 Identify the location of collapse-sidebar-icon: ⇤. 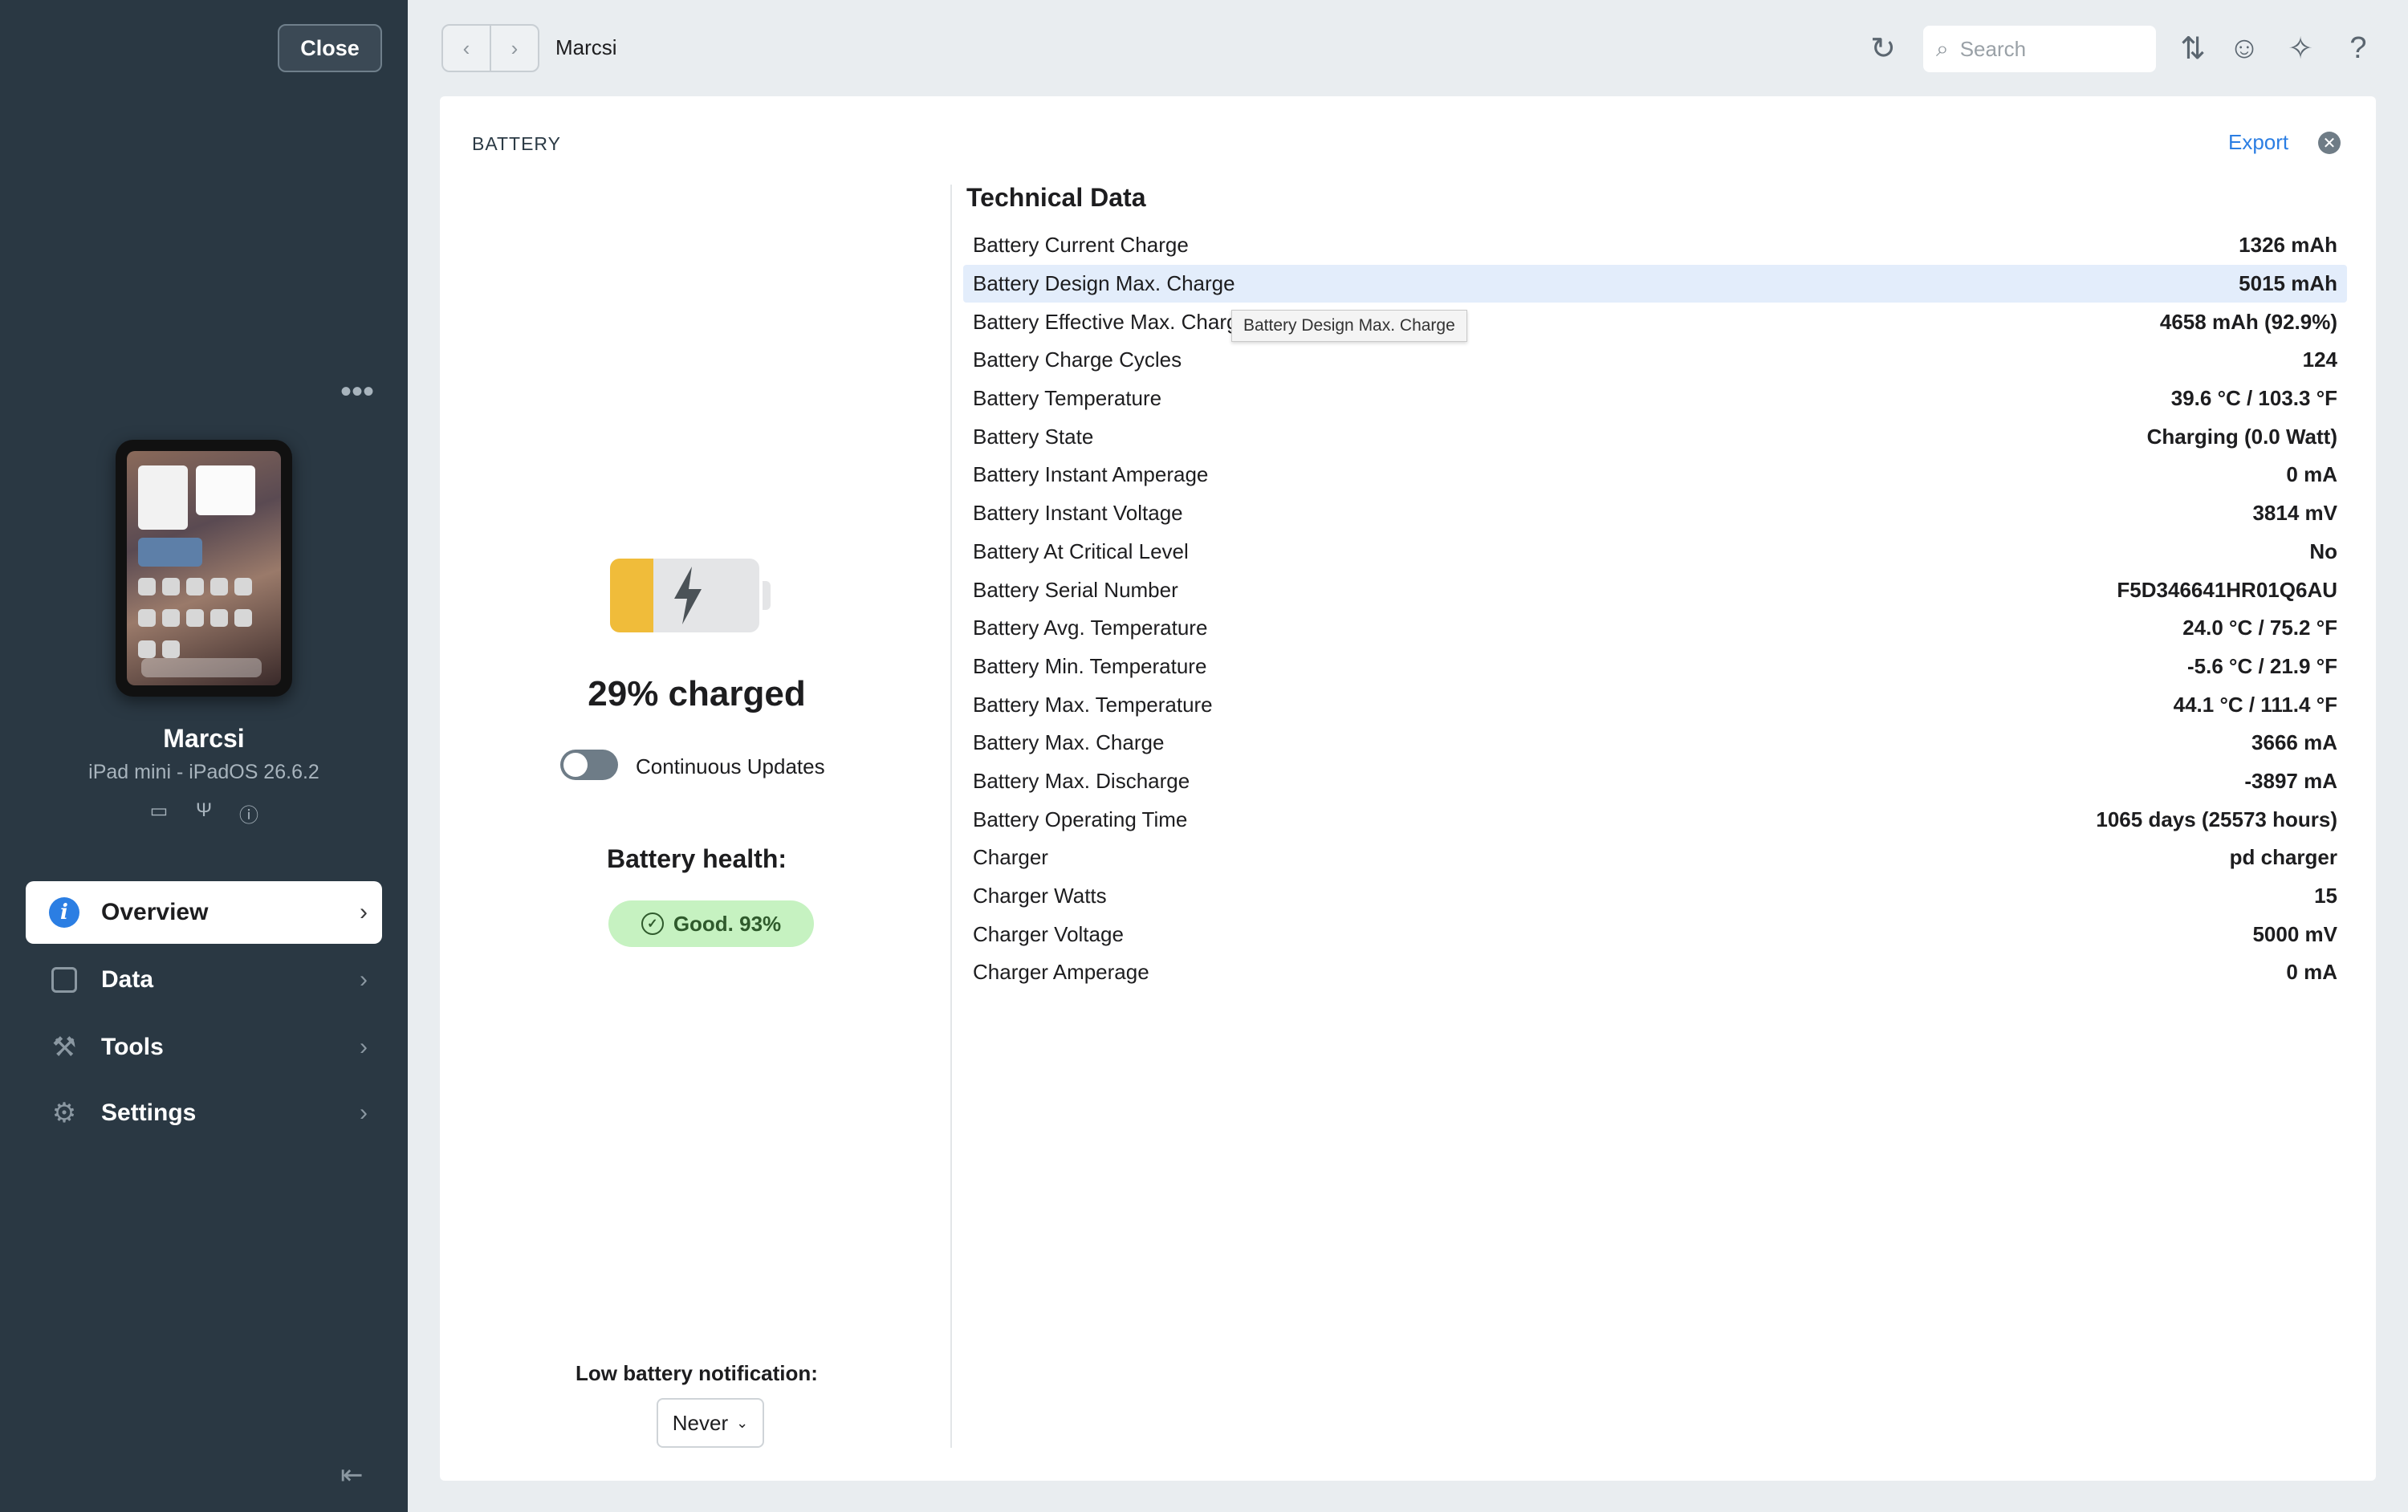
(352, 1475).